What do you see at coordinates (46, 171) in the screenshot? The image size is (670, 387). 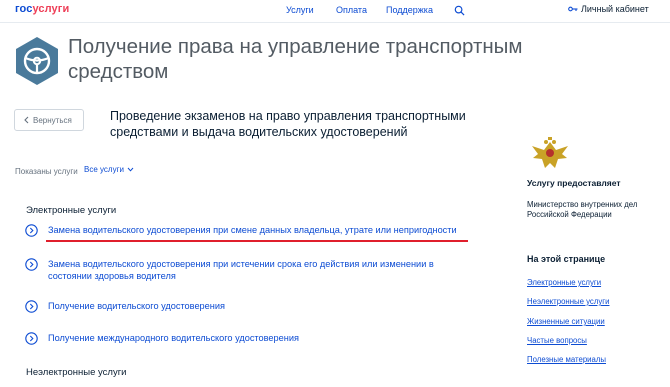 I see `shown-services-label: Показаны услуги` at bounding box center [46, 171].